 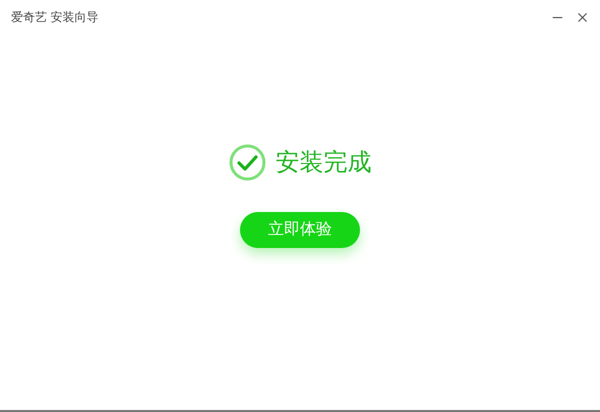 What do you see at coordinates (324, 163) in the screenshot?
I see `status-message: 安装完成` at bounding box center [324, 163].